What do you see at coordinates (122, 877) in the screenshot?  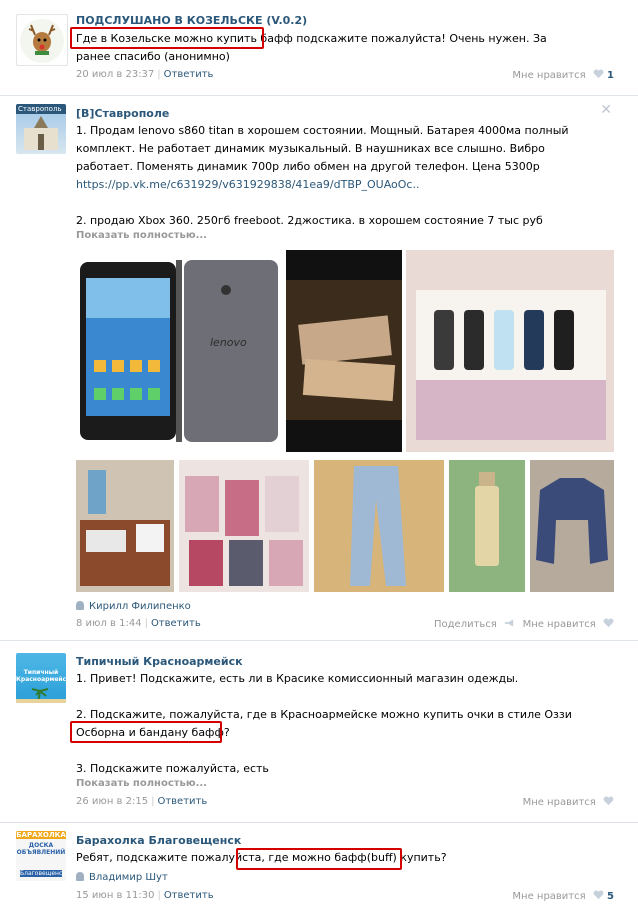 I see `author-signature: Владимир Шут` at bounding box center [122, 877].